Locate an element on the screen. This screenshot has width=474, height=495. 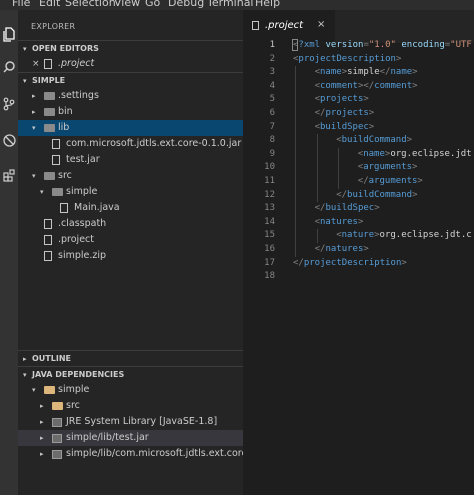
code-token: version is located at coordinates (344, 45).